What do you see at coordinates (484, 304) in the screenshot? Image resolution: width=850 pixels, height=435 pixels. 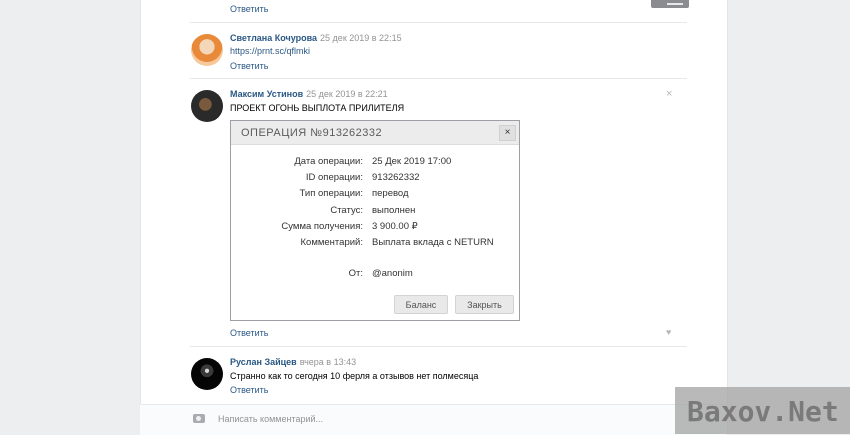 I see `close-button: Закрыть` at bounding box center [484, 304].